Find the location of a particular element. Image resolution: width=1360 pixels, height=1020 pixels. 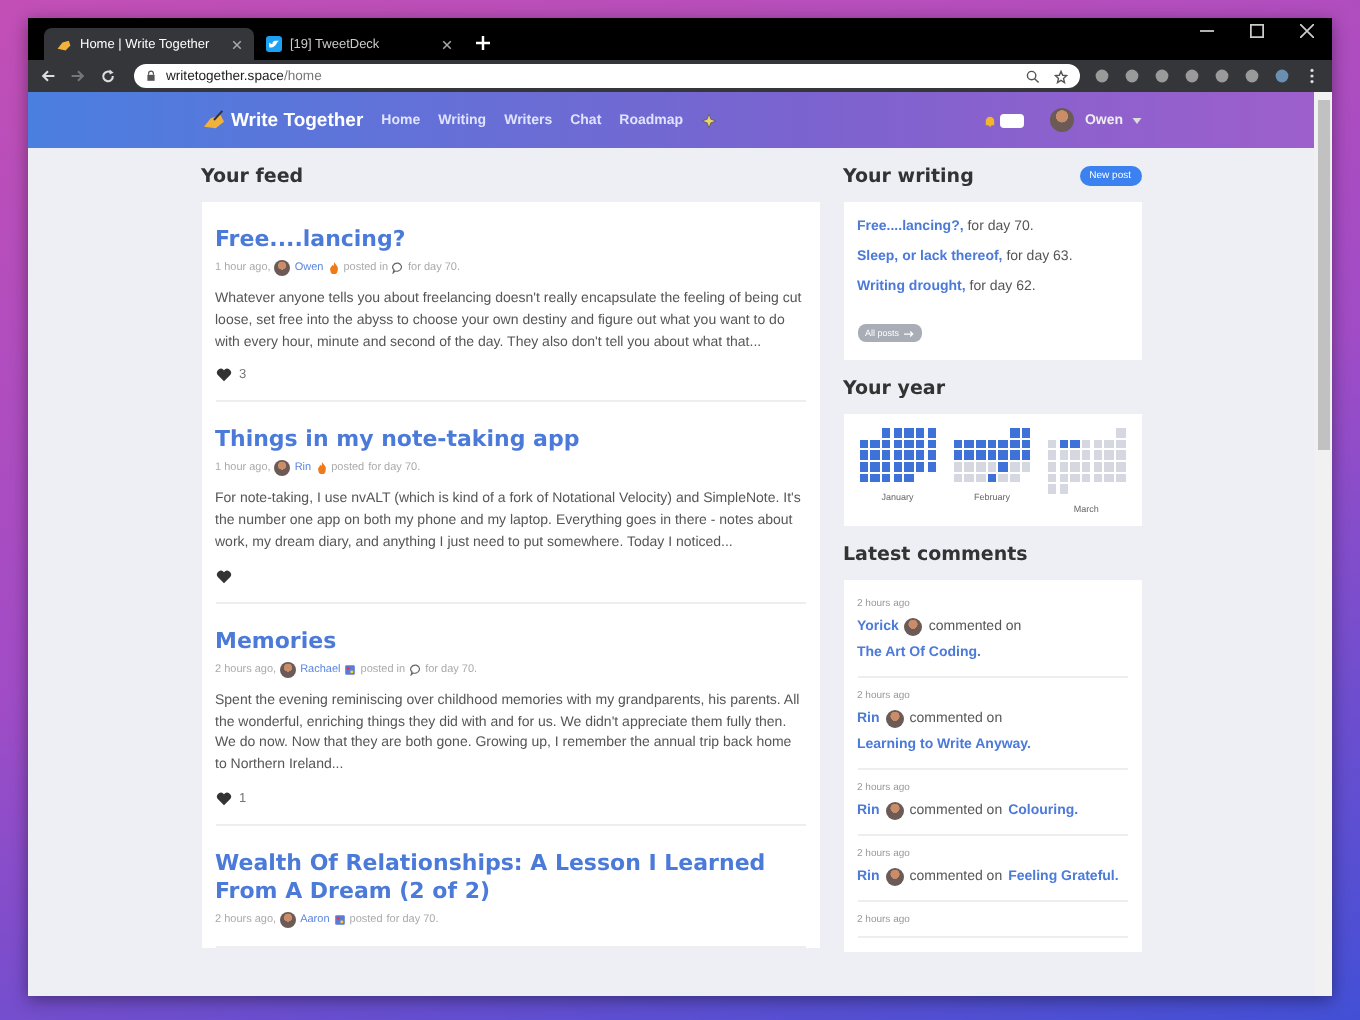

new-tab-icon is located at coordinates (483, 43).